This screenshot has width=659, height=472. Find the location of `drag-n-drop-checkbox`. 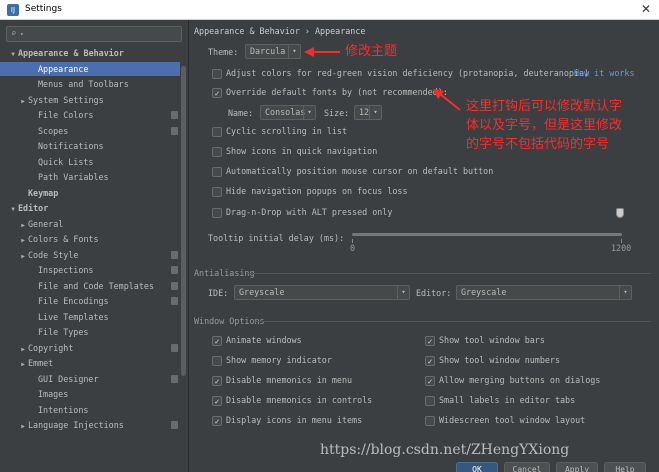

drag-n-drop-checkbox is located at coordinates (217, 213).